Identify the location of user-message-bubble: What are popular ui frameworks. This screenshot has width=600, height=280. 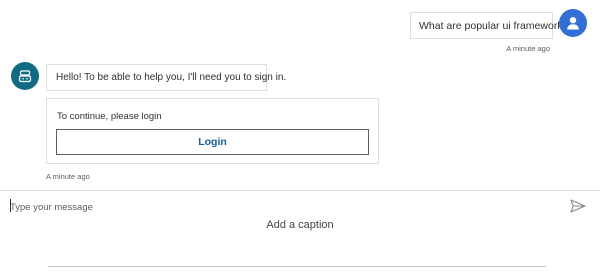
(489, 25).